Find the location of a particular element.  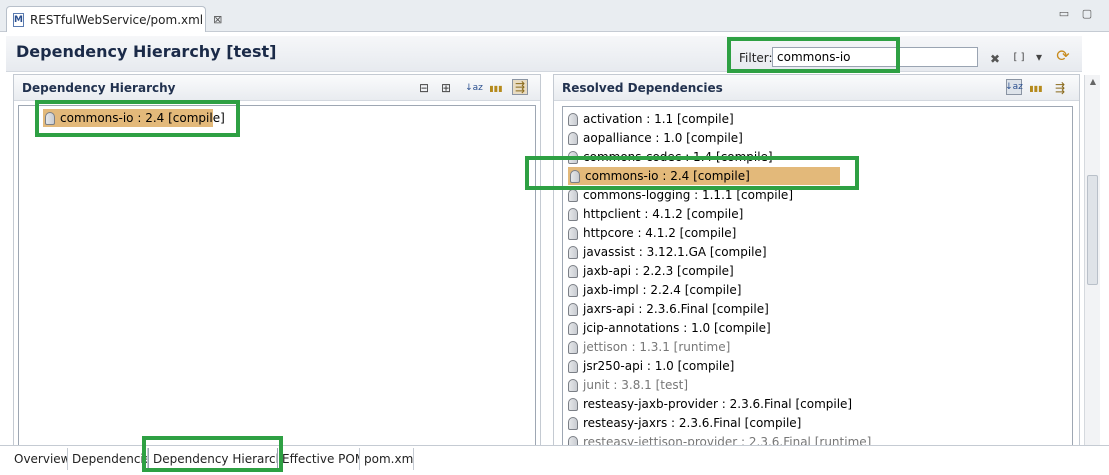

tab-label: Dependency Hierarchy is located at coordinates (215, 458).